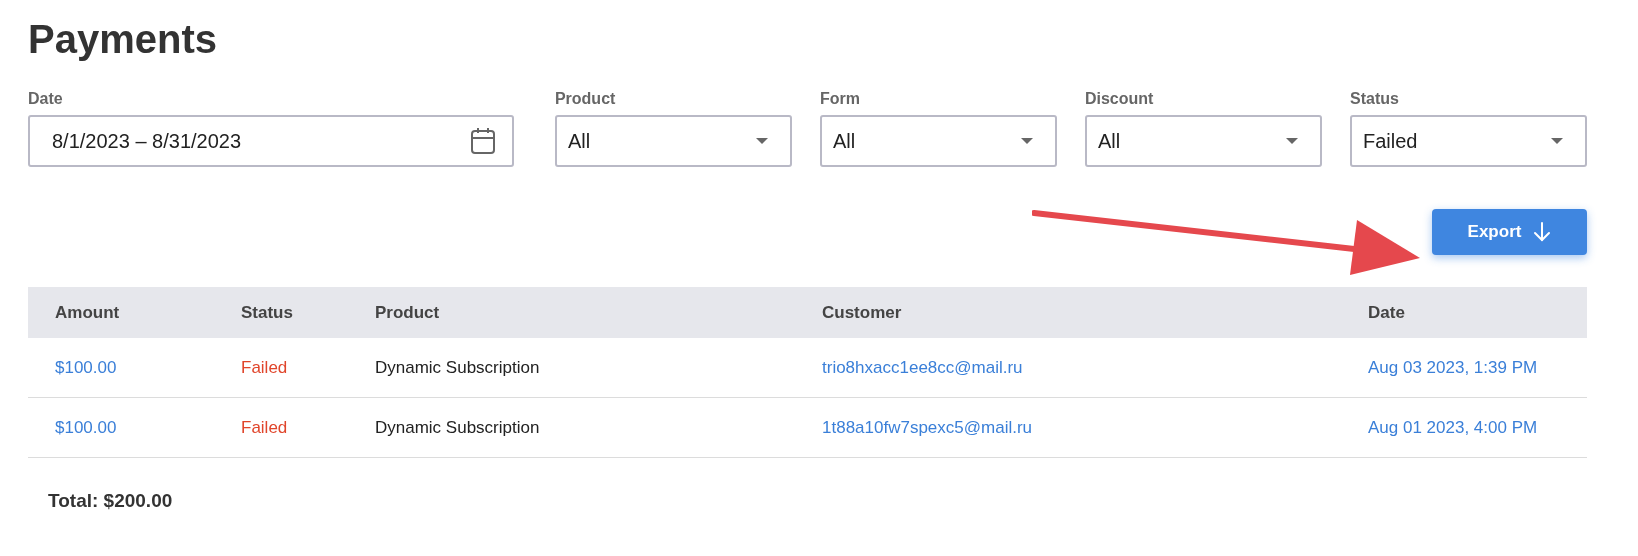 The image size is (1638, 556). What do you see at coordinates (45, 99) in the screenshot?
I see `filter-label: Date` at bounding box center [45, 99].